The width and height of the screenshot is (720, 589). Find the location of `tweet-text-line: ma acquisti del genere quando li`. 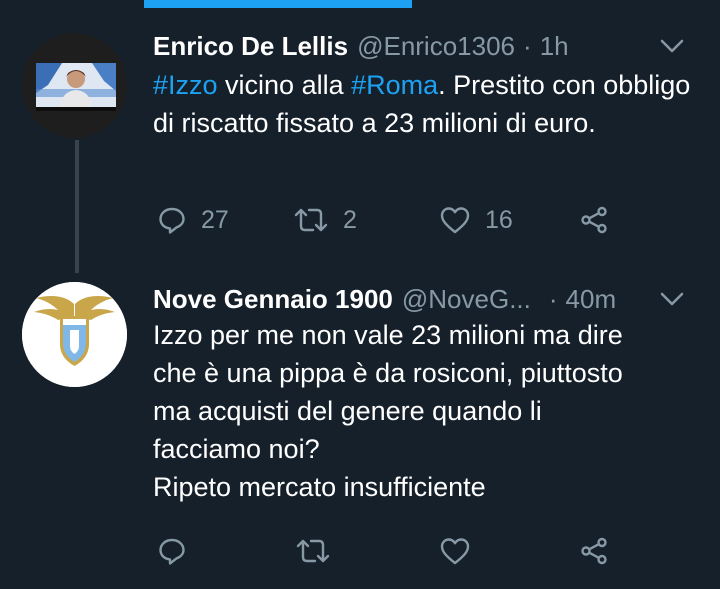

tweet-text-line: ma acquisti del genere quando li is located at coordinates (347, 411).